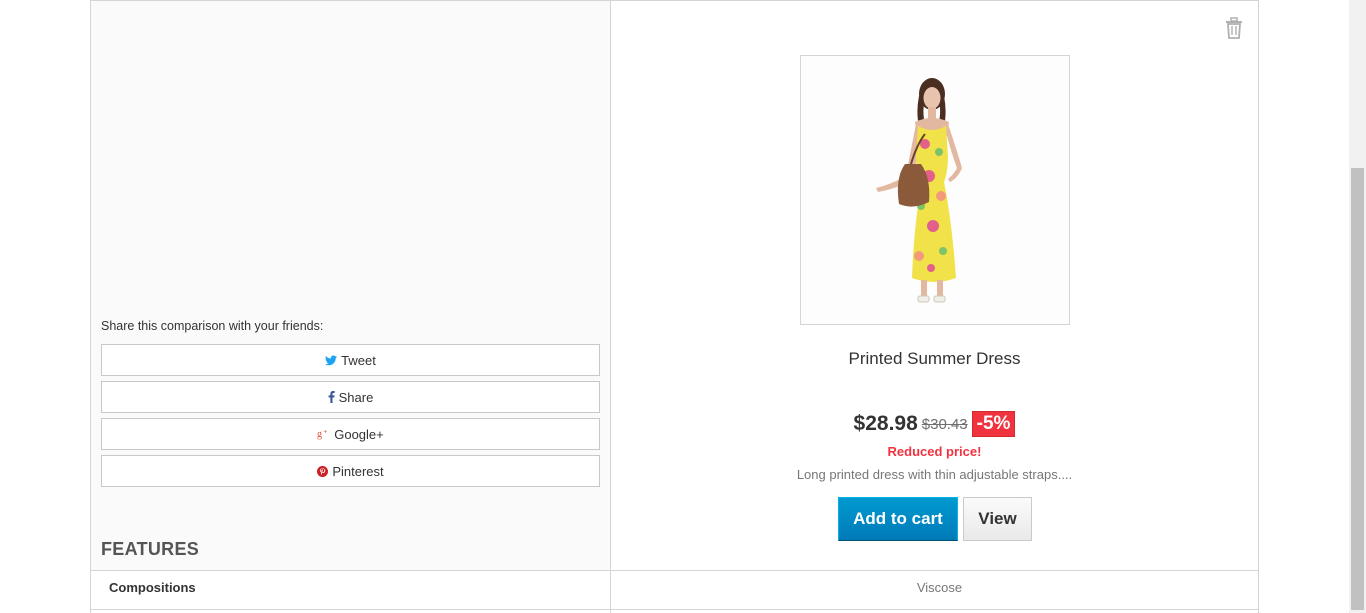 This screenshot has width=1366, height=613. I want to click on facebook-share-button: Share, so click(350, 397).